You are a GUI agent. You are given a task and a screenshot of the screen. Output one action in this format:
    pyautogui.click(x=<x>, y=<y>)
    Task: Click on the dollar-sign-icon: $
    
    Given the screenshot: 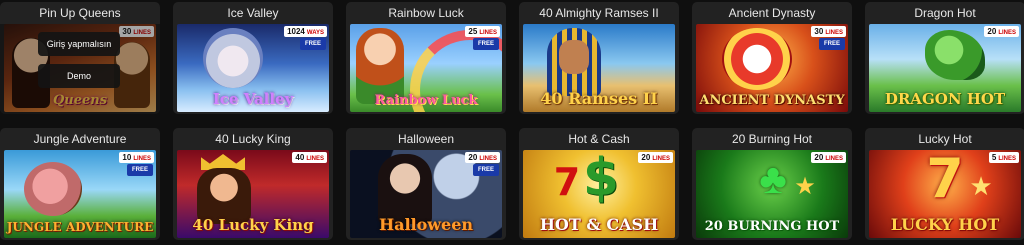 What is the action you would take?
    pyautogui.click(x=601, y=179)
    